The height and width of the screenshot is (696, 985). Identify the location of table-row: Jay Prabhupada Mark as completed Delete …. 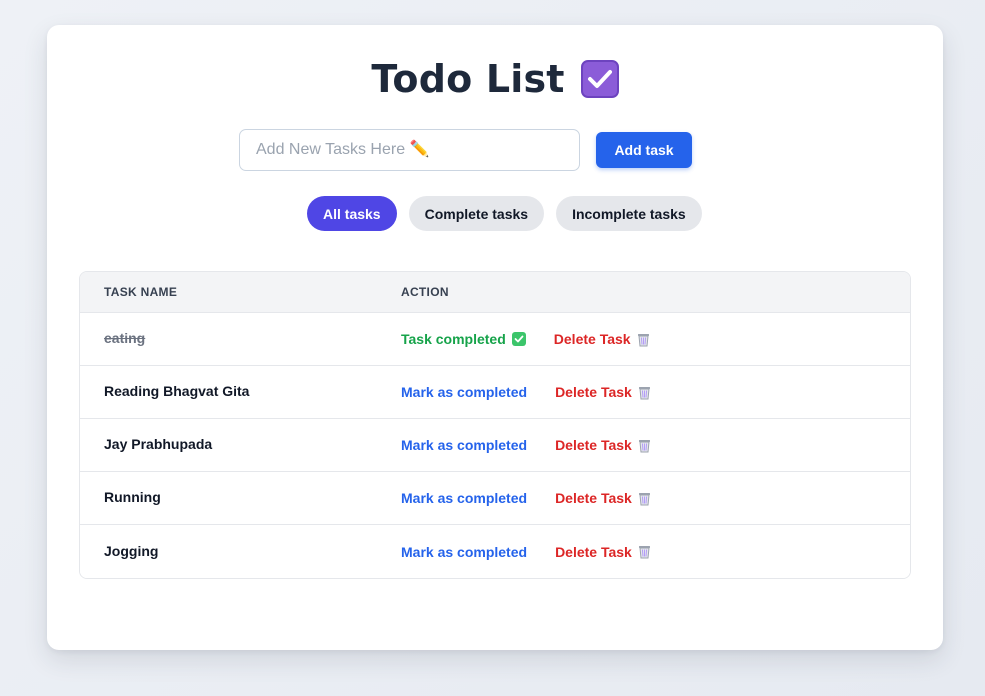
(495, 445).